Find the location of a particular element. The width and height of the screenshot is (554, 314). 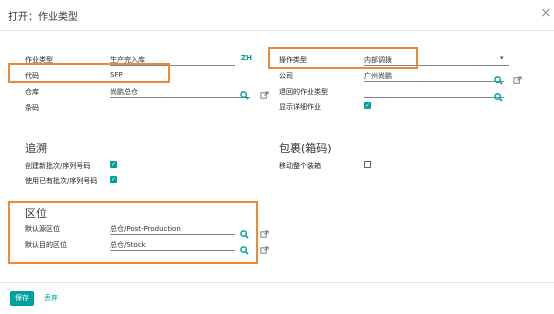

company-input: 广州尚鹏 is located at coordinates (378, 76).